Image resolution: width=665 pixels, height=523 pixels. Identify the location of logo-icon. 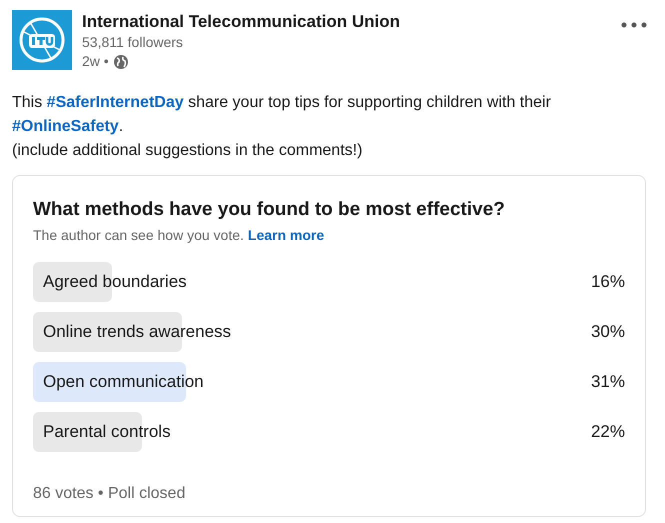
(42, 40).